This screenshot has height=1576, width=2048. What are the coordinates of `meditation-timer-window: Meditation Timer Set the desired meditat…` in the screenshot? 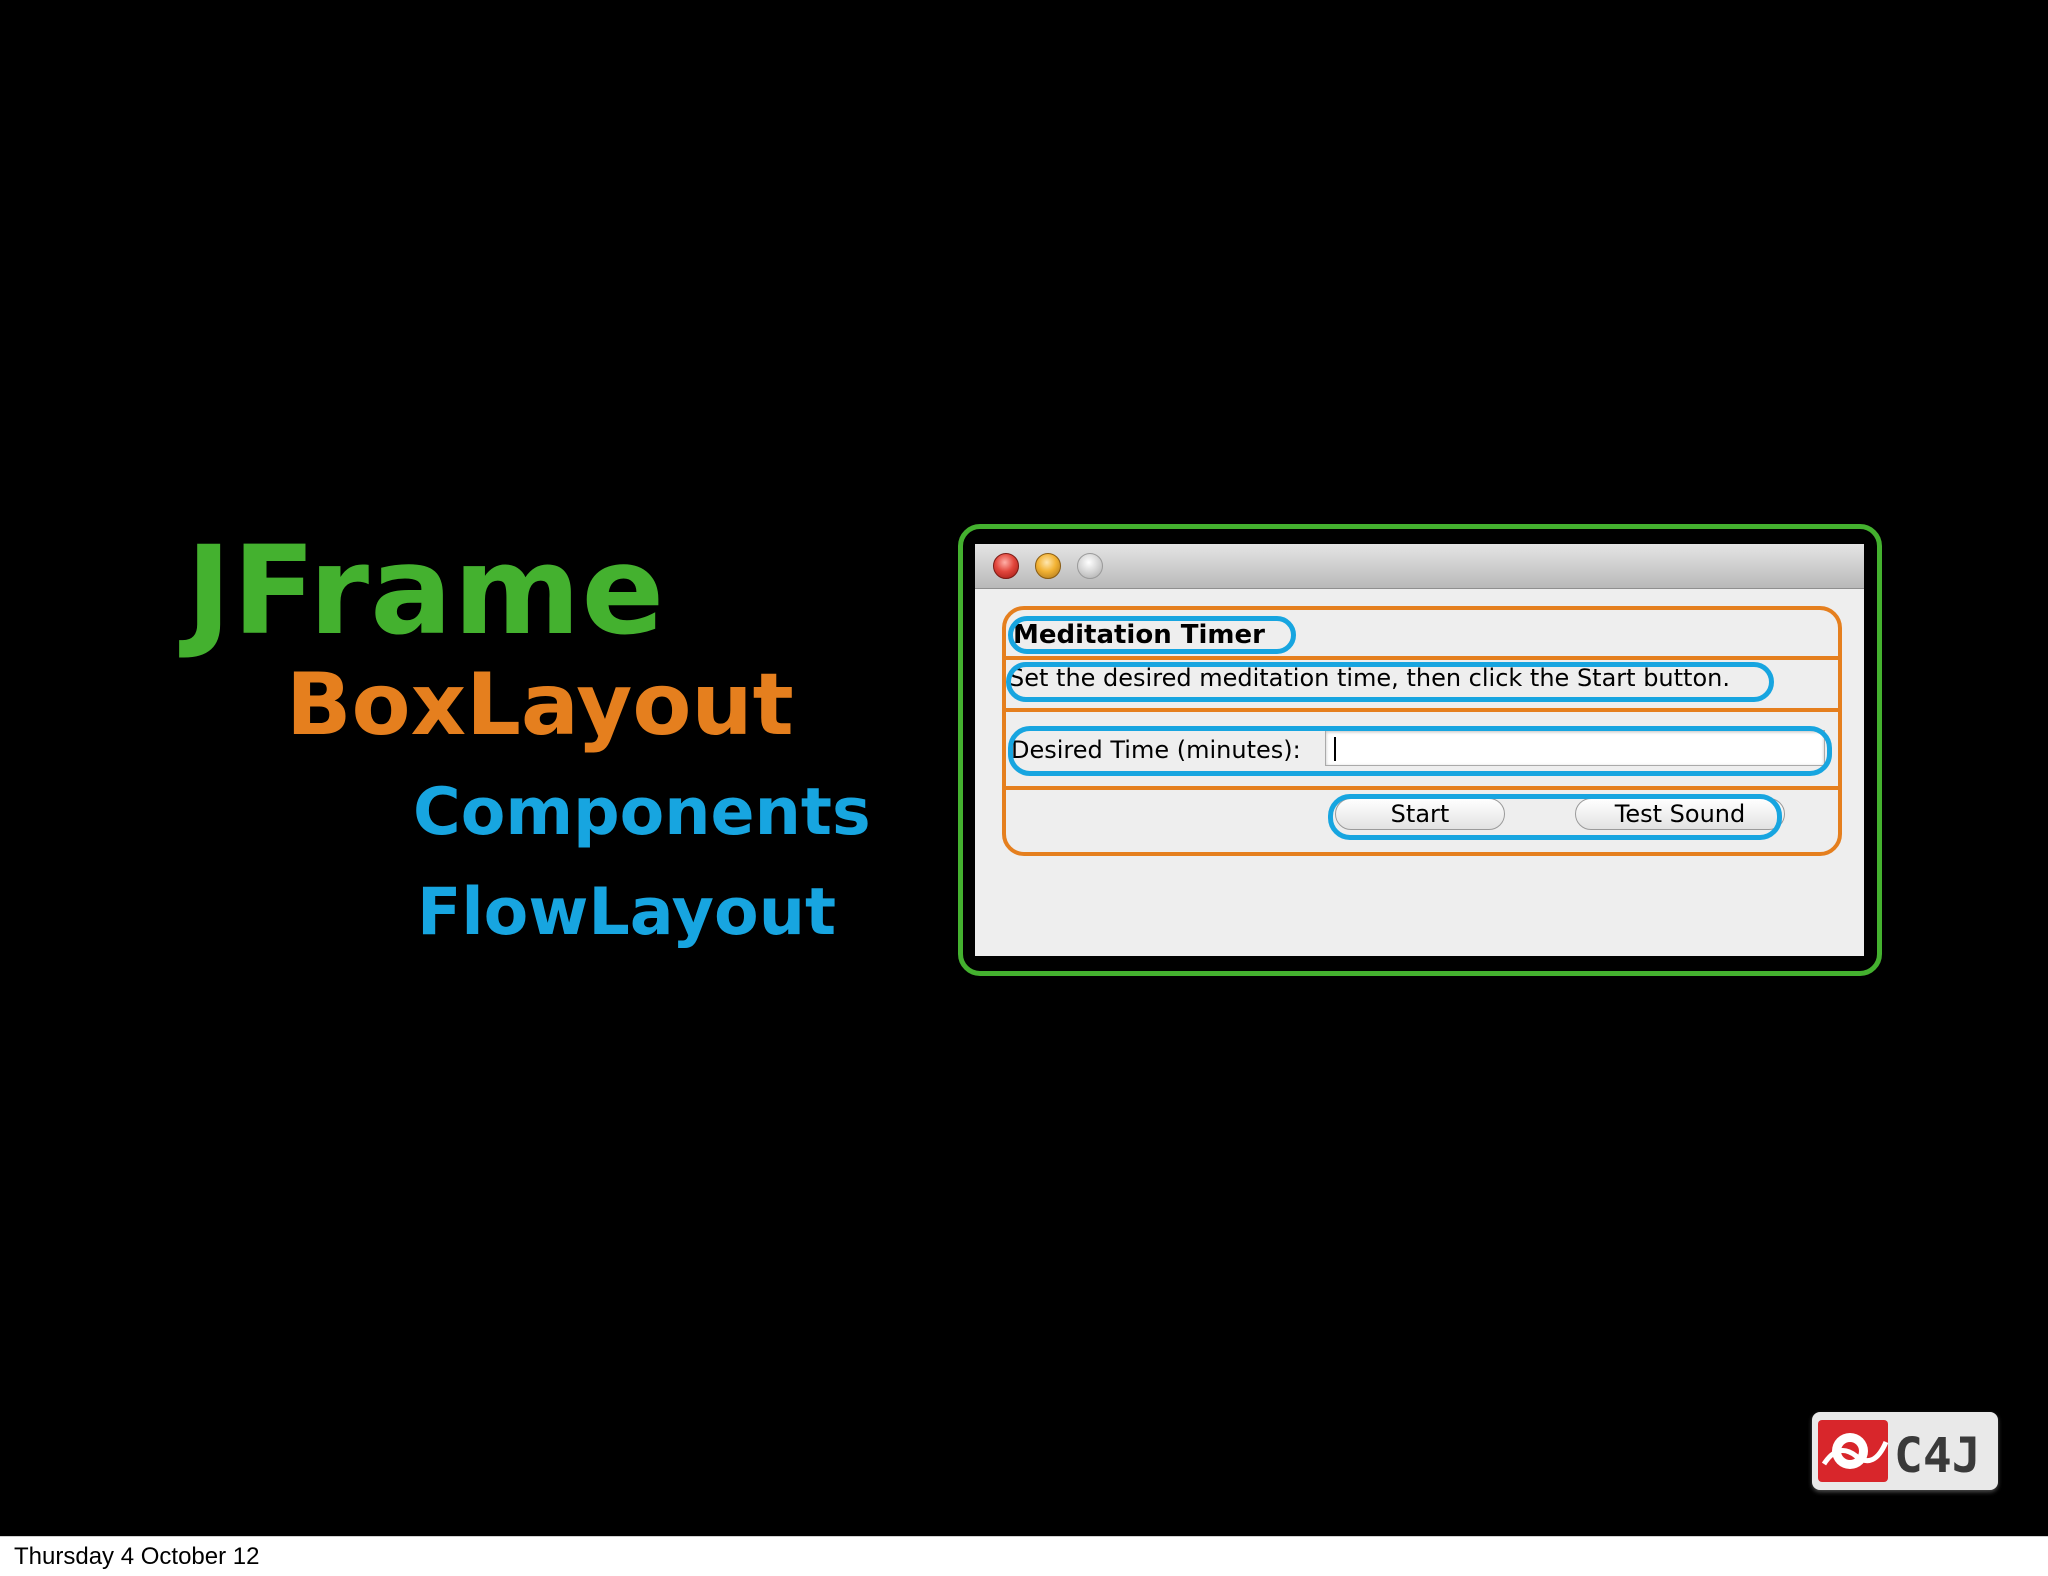 It's located at (1419, 750).